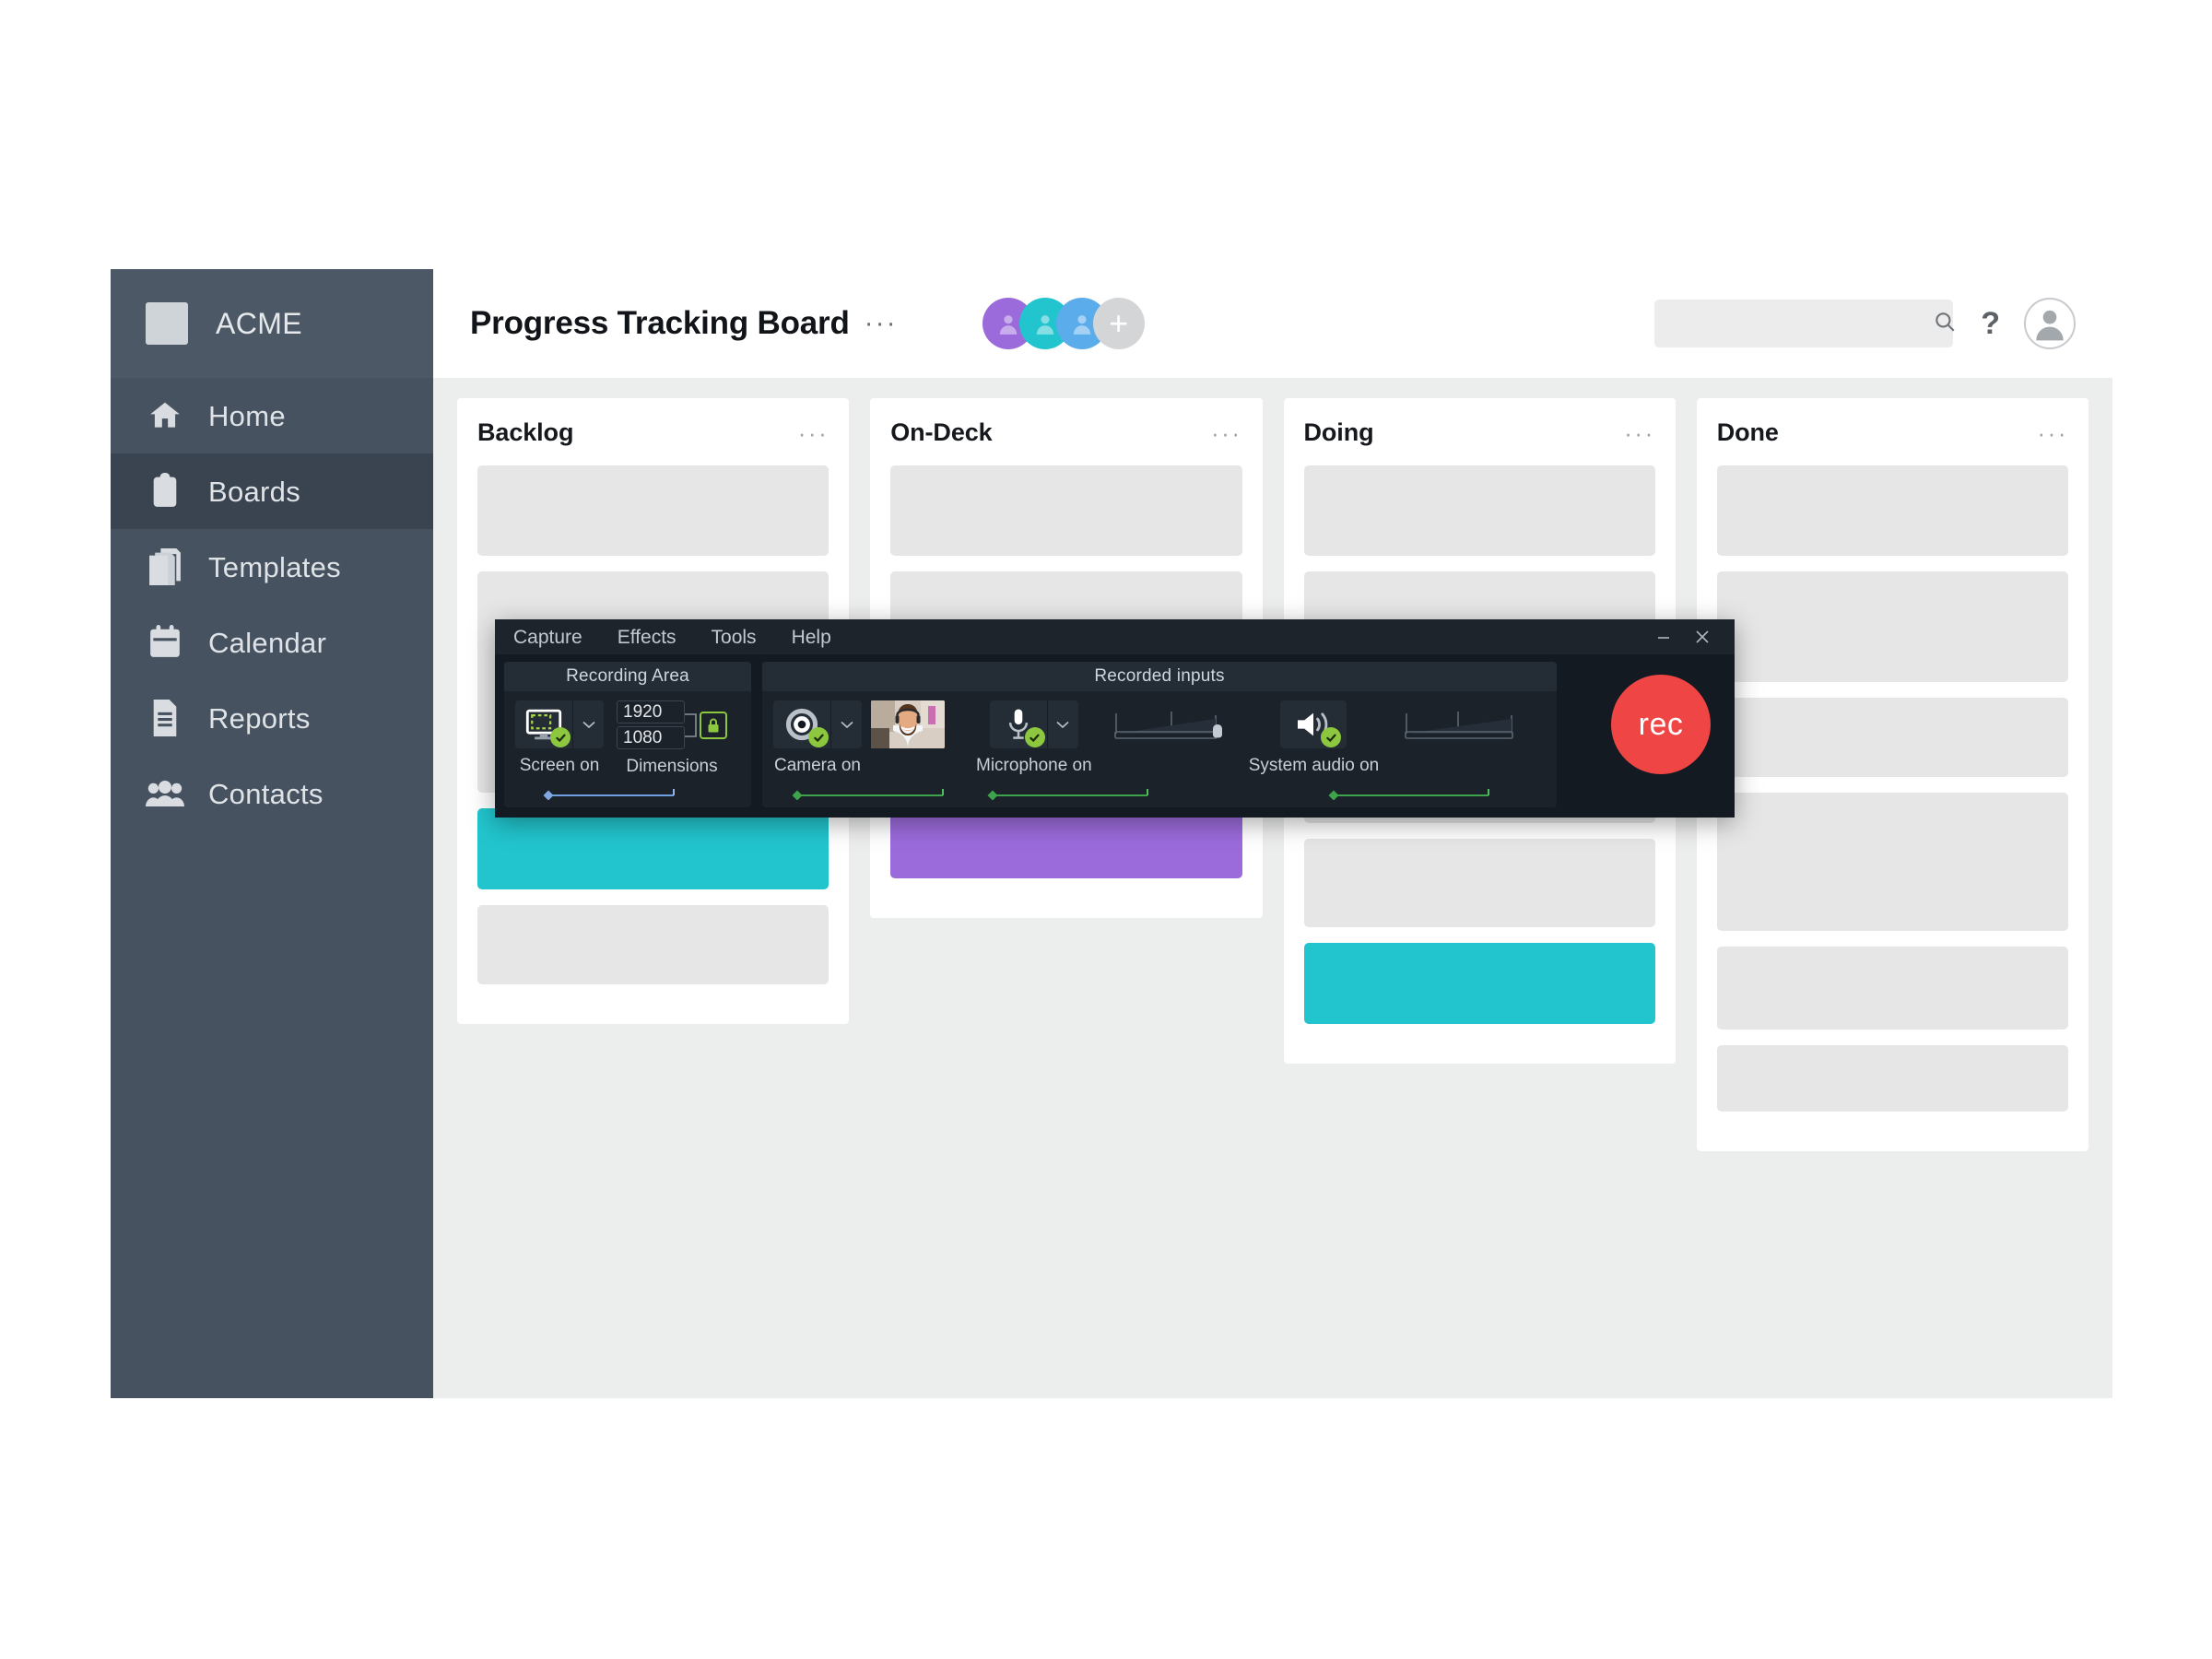 The width and height of the screenshot is (2212, 1659). Describe the element at coordinates (1412, 793) in the screenshot. I see `system-audio-slider` at that location.